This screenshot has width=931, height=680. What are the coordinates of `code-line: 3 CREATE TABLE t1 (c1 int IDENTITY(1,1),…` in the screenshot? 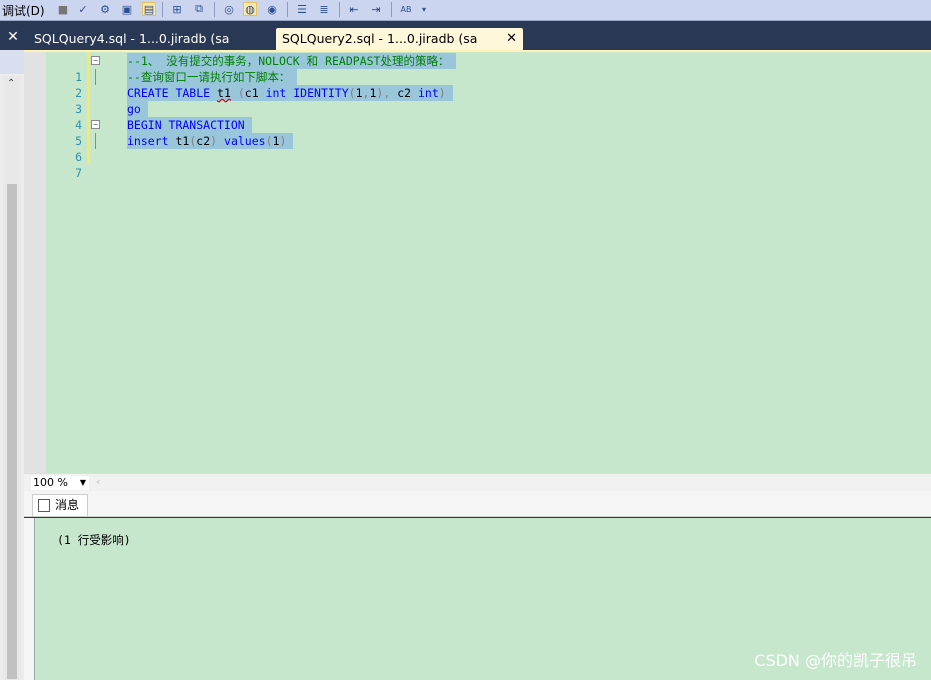 It's located at (258, 100).